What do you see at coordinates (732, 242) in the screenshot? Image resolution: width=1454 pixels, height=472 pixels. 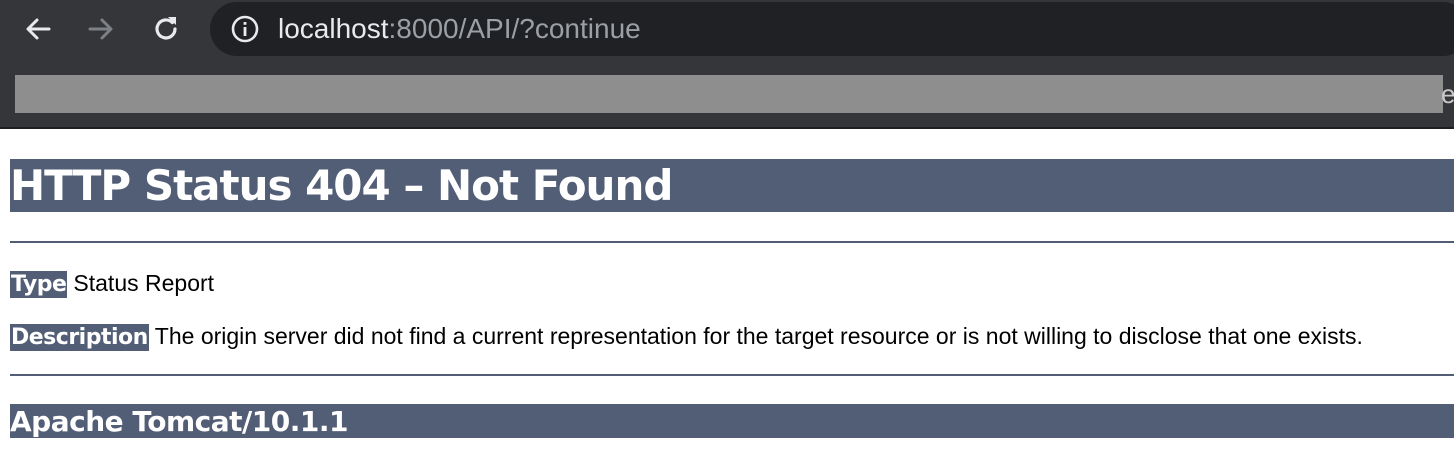 I see `divider-top` at bounding box center [732, 242].